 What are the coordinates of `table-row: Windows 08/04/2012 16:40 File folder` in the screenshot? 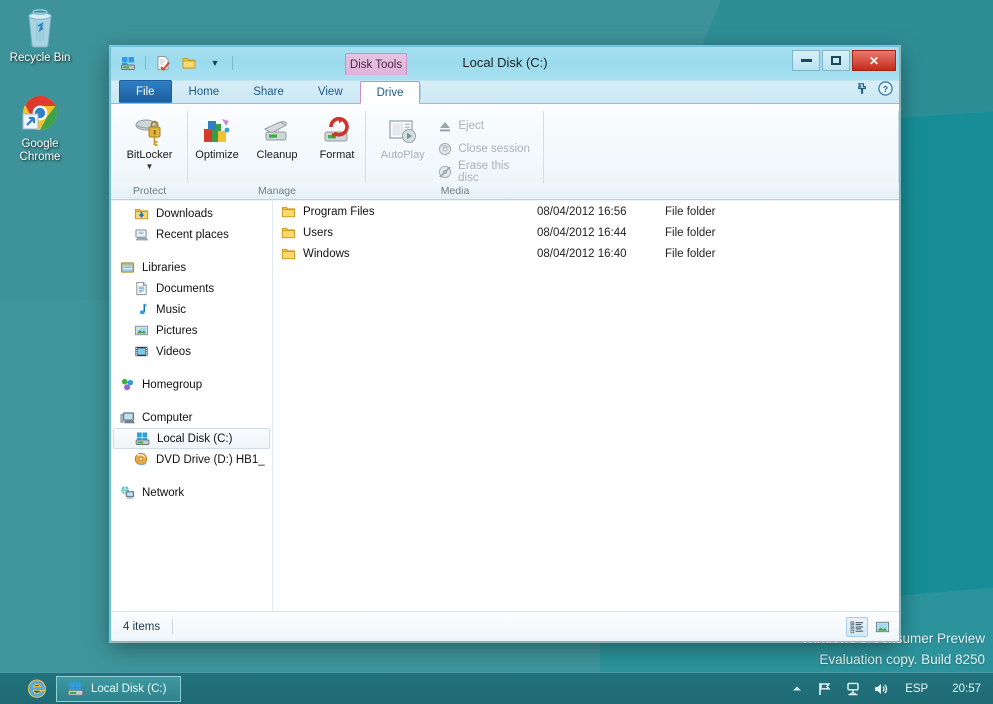 It's located at (586, 253).